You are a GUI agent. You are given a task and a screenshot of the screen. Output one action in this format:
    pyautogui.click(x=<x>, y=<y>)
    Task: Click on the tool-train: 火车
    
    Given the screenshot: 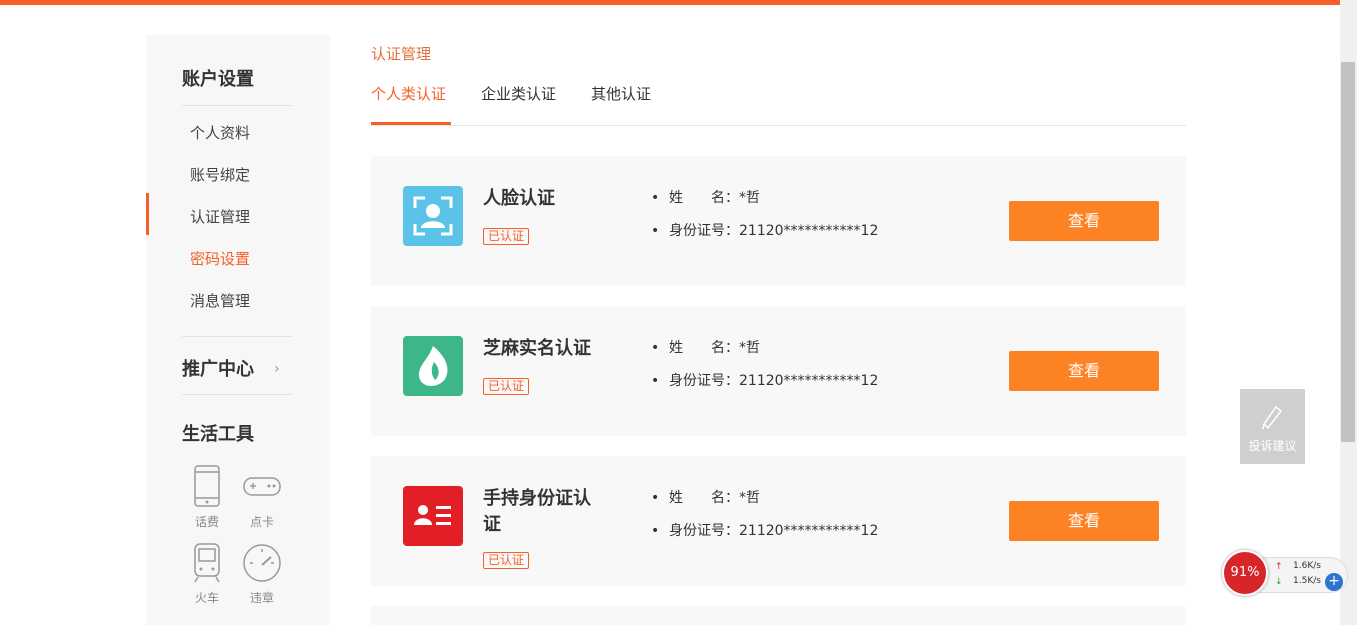 What is the action you would take?
    pyautogui.click(x=207, y=574)
    